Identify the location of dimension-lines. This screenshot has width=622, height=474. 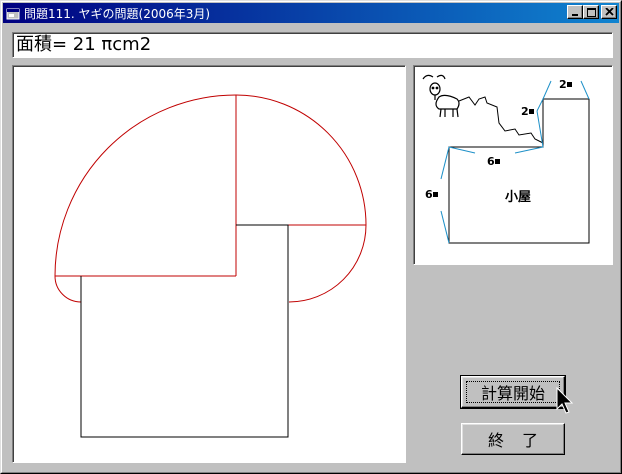
(515, 162).